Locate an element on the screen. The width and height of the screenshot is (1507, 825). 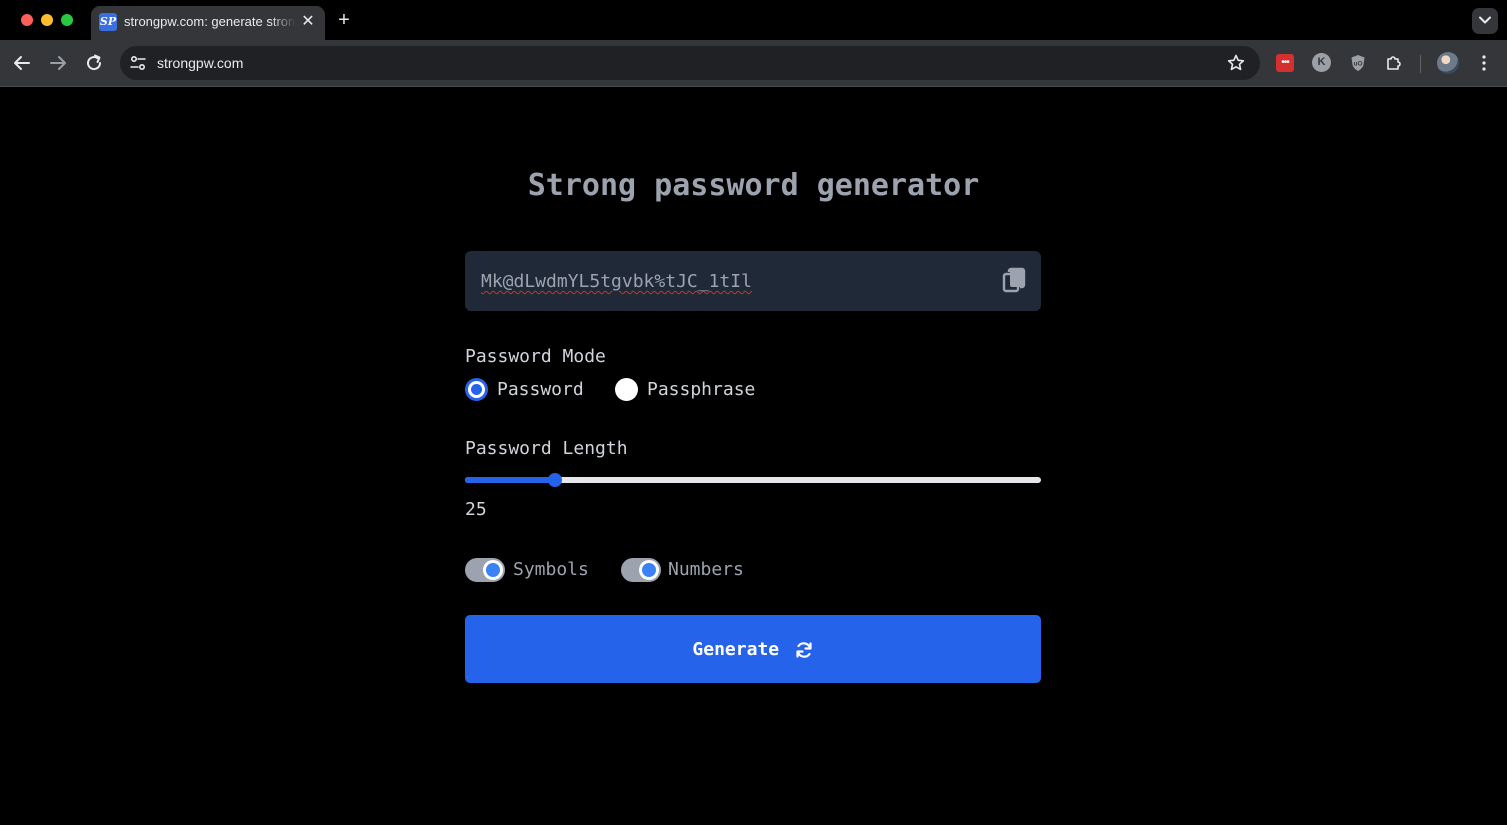
svg-text: uO is located at coordinates (1357, 64).